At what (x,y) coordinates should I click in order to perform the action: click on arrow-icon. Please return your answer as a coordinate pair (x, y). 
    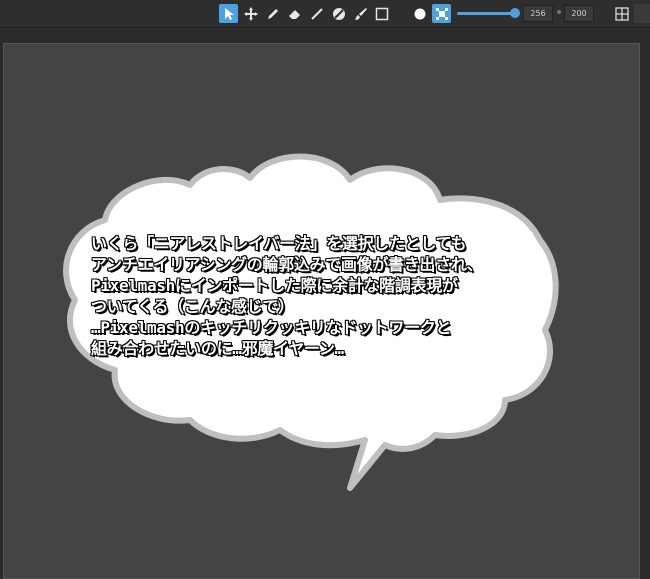
    Looking at the image, I should click on (229, 13).